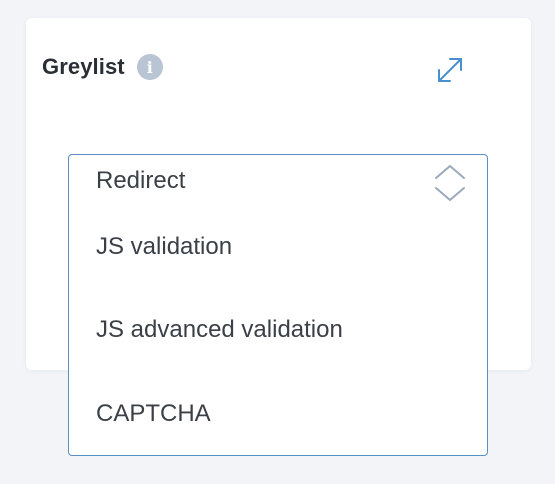 This screenshot has width=555, height=484. Describe the element at coordinates (141, 180) in the screenshot. I see `select-current-value: Redirect` at that location.